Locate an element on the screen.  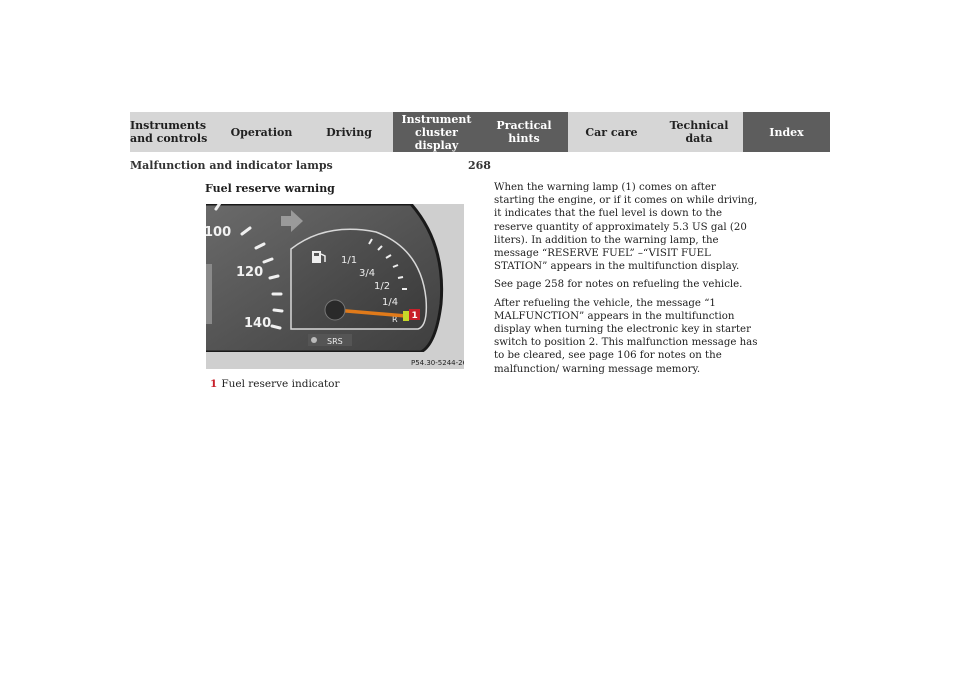
page-number: 268 is located at coordinates (479, 165).